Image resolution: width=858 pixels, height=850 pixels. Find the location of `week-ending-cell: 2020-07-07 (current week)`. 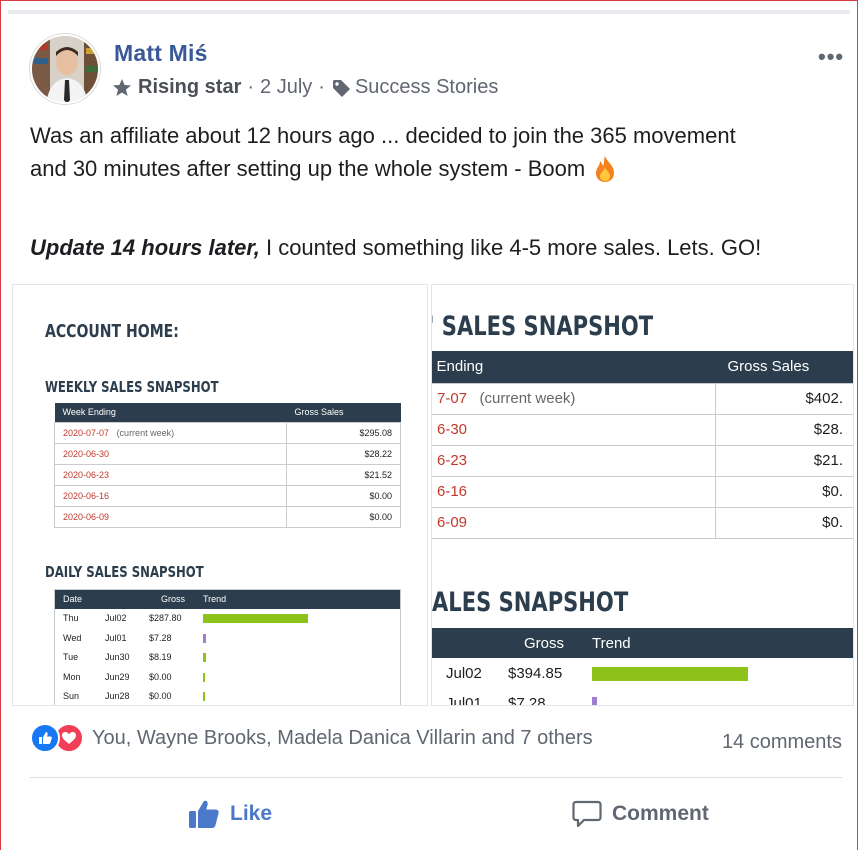

week-ending-cell: 2020-07-07 (current week) is located at coordinates (170, 432).